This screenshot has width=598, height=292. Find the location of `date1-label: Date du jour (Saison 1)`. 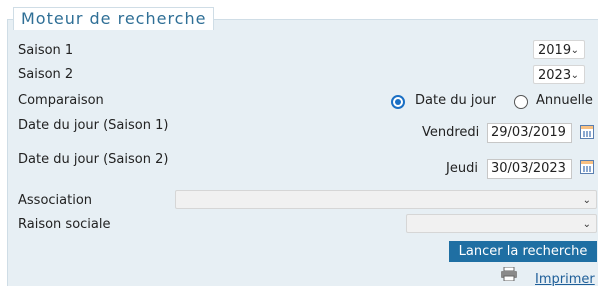

date1-label: Date du jour (Saison 1) is located at coordinates (93, 125).